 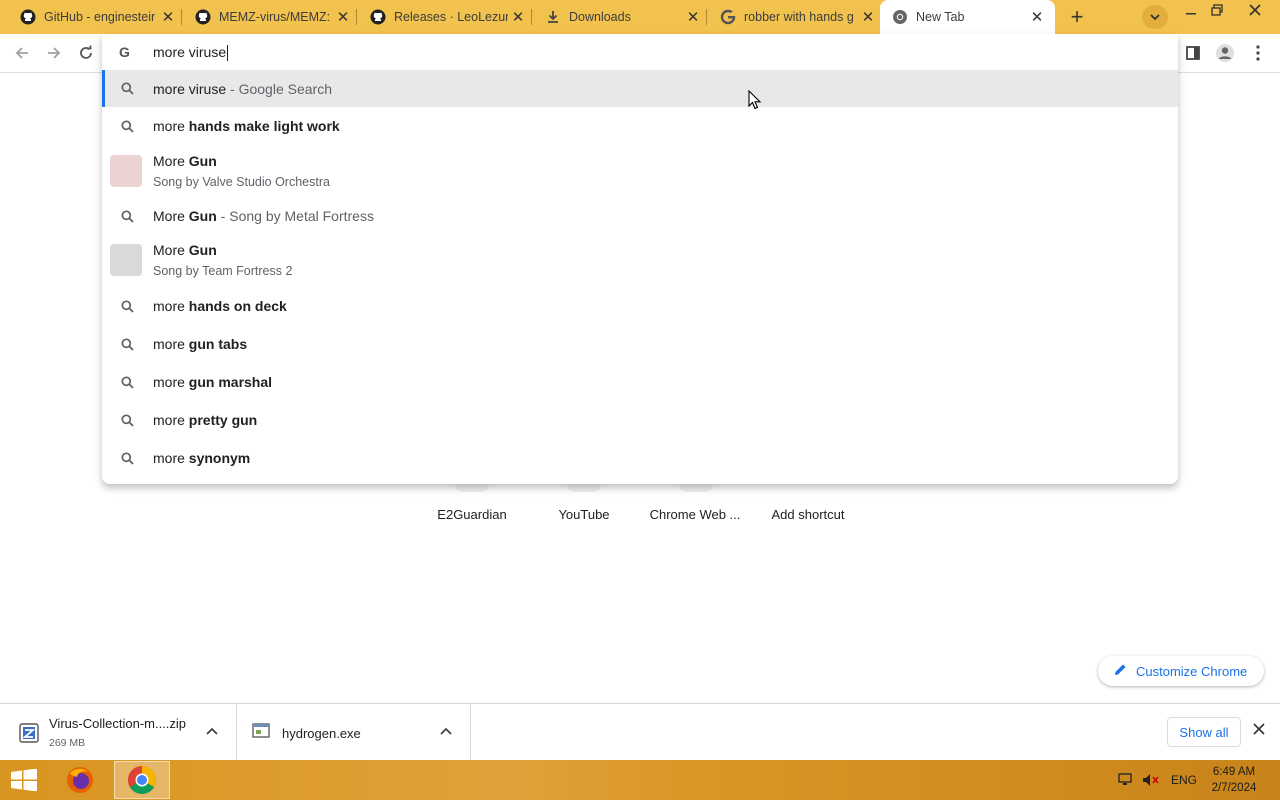 I want to click on download-item: hydrogen.exe, so click(x=353, y=732).